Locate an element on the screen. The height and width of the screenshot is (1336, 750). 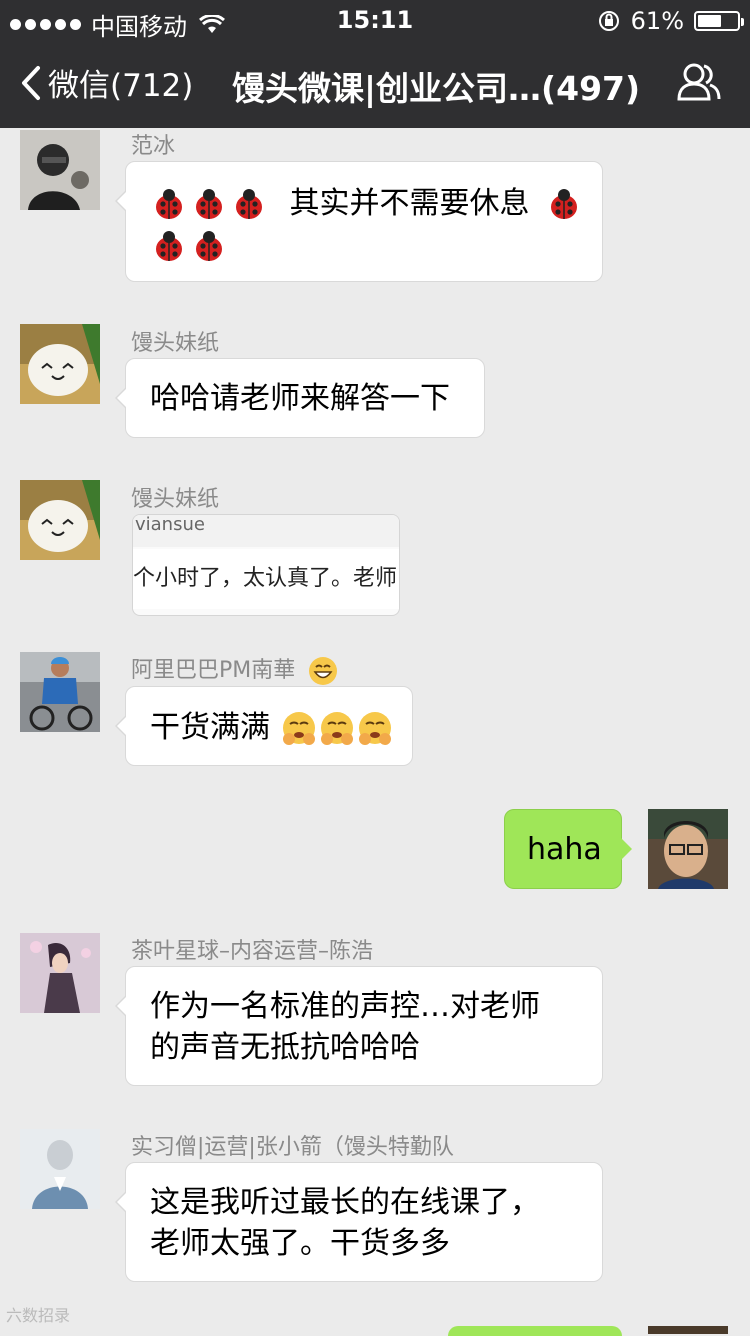
message-bubble: 作为一名标准的声控…对老师 的声音无抵抗哈哈哈 is located at coordinates (359, 1026).